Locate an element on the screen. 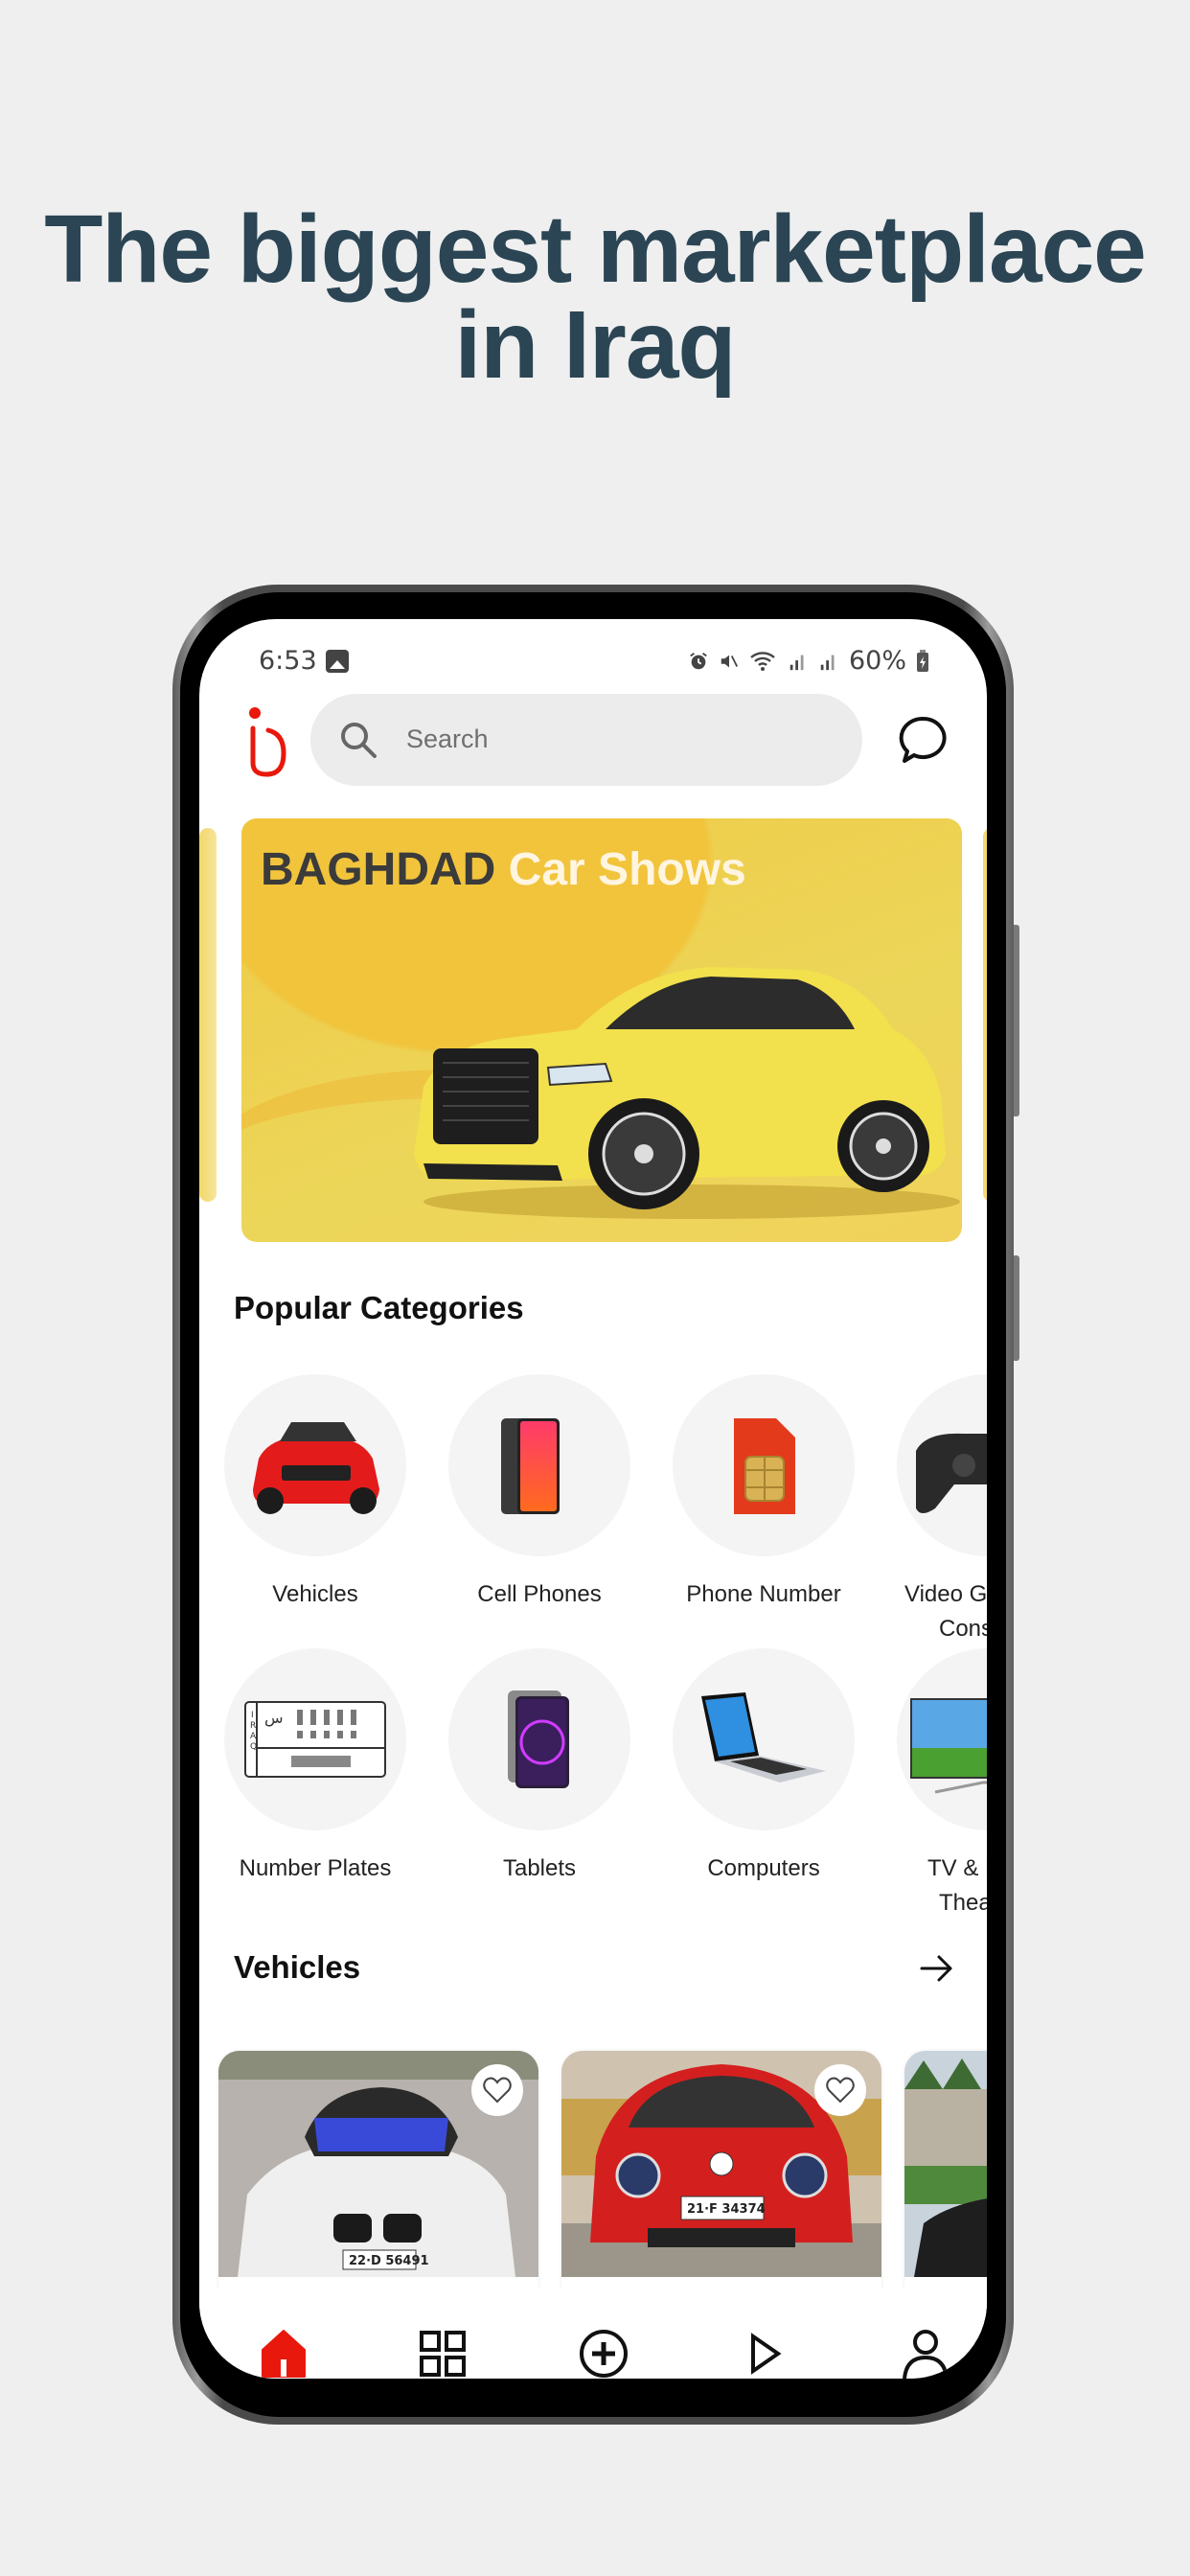 The width and height of the screenshot is (1190, 2576). play-icon is located at coordinates (766, 2354).